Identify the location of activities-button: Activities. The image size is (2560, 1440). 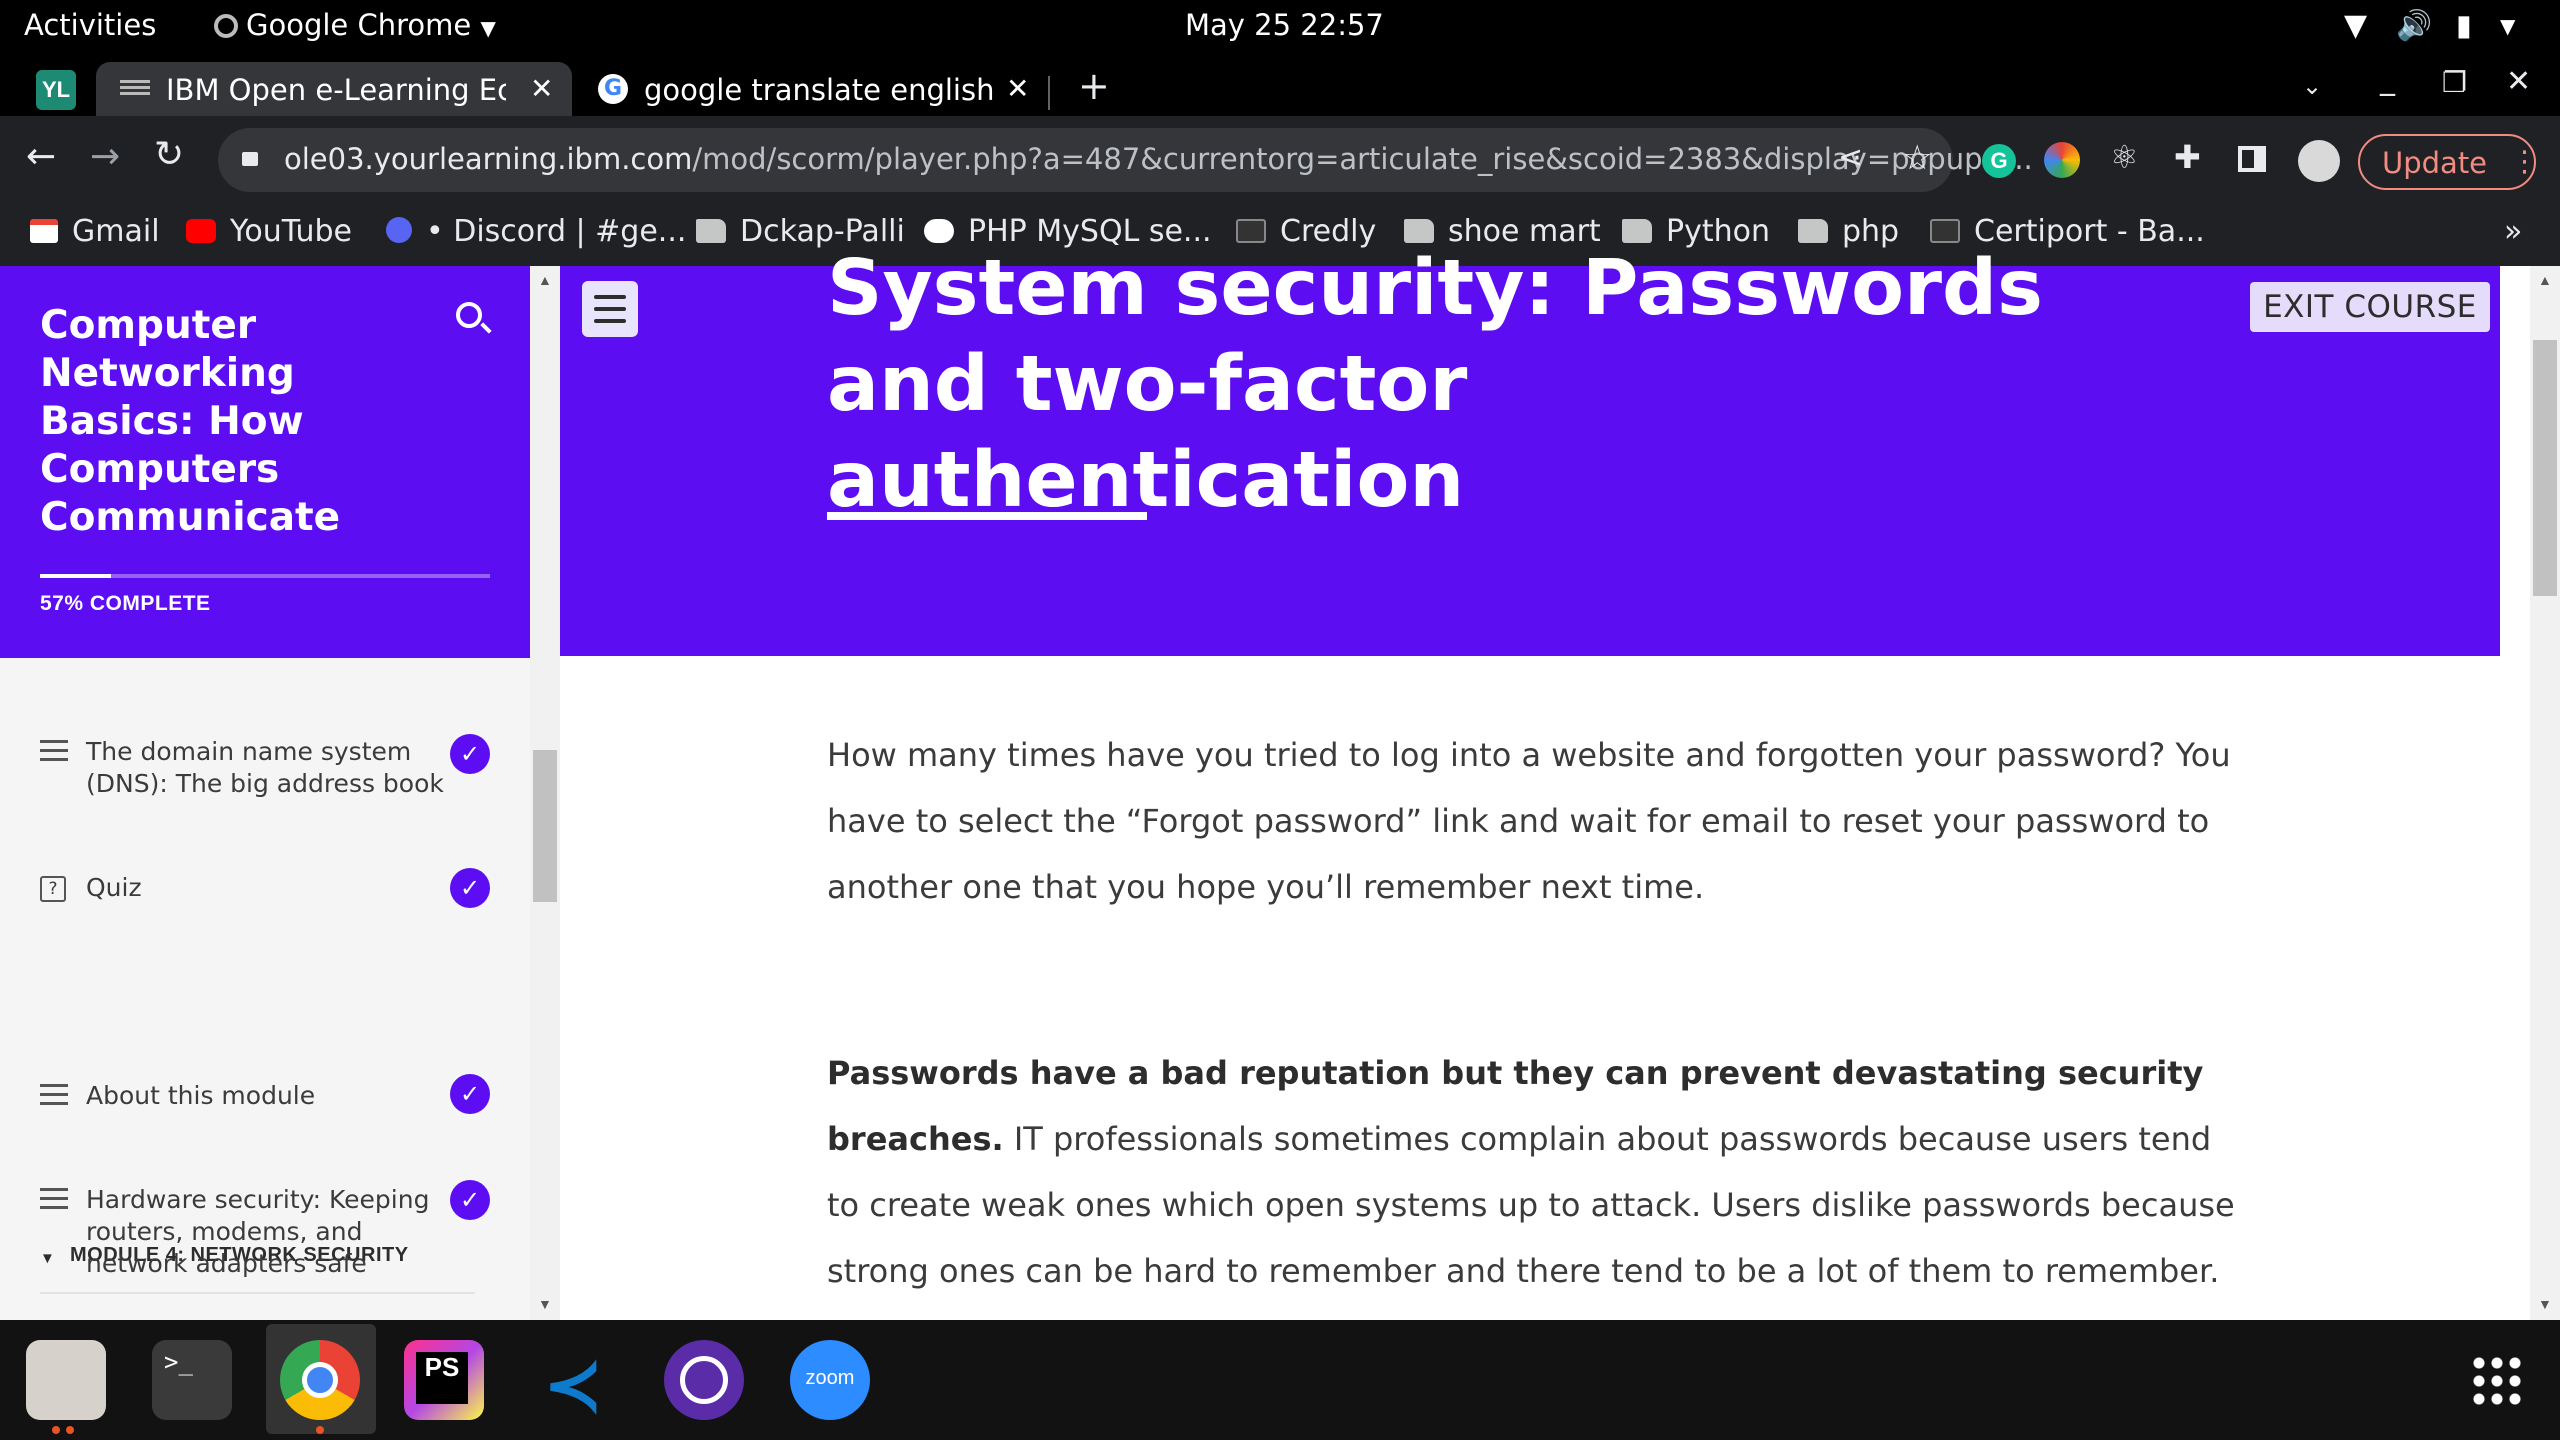
(90, 25).